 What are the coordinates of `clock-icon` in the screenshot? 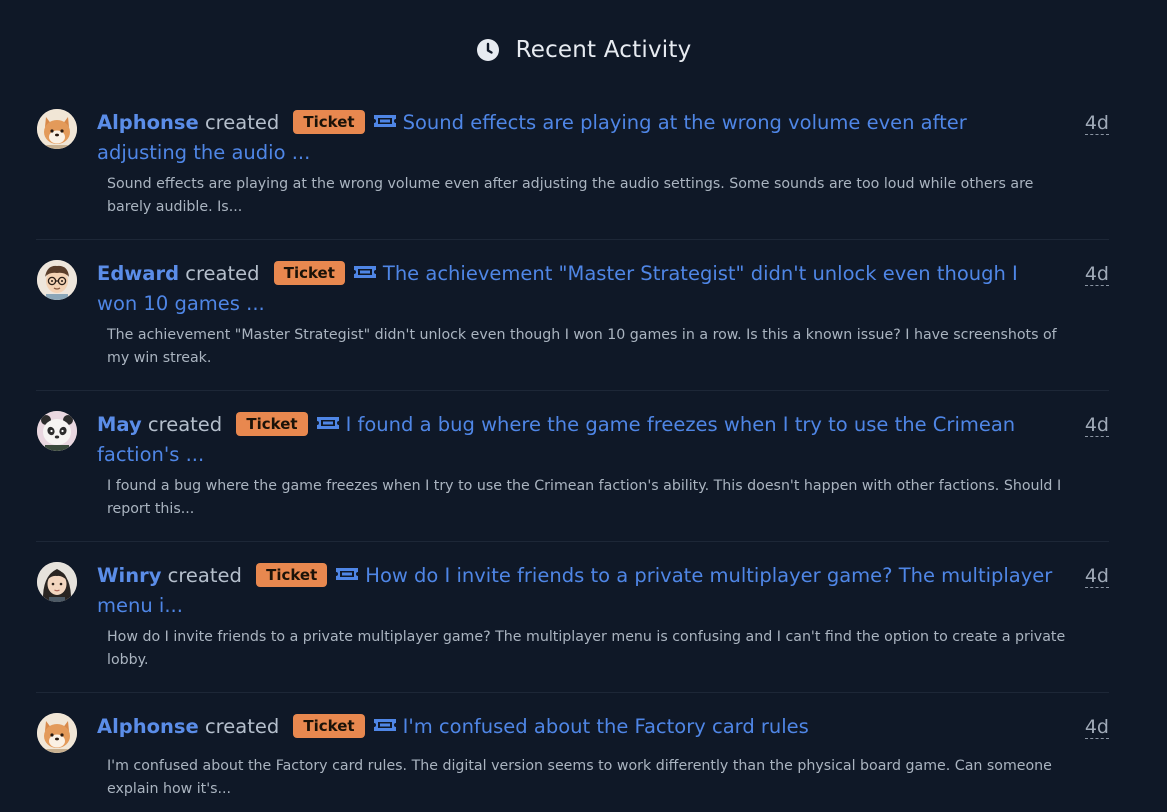 It's located at (488, 50).